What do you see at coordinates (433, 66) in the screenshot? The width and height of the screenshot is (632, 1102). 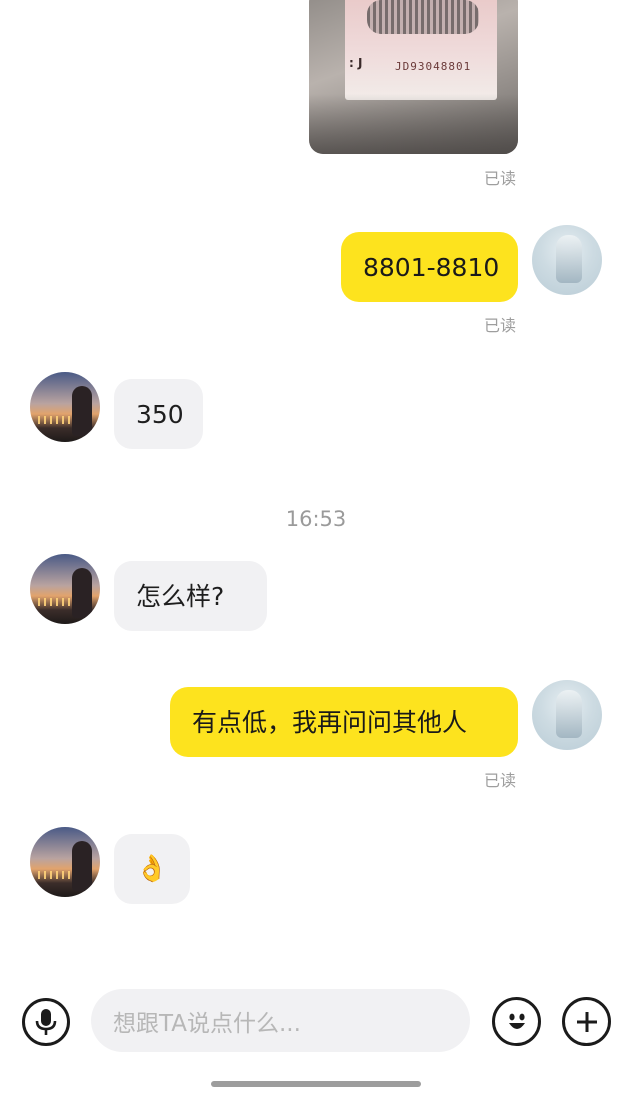 I see `banknote-serial: JD93048801` at bounding box center [433, 66].